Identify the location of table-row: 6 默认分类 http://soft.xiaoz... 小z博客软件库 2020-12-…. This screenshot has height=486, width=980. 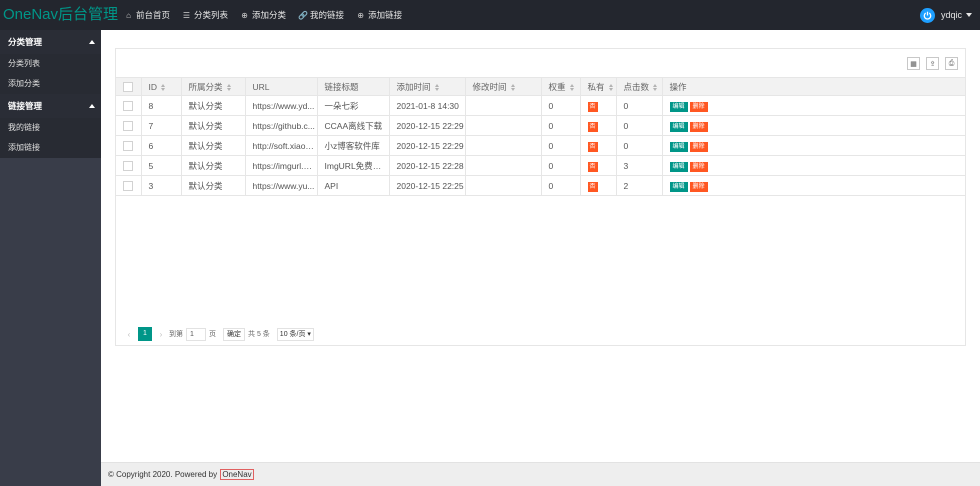
(540, 145).